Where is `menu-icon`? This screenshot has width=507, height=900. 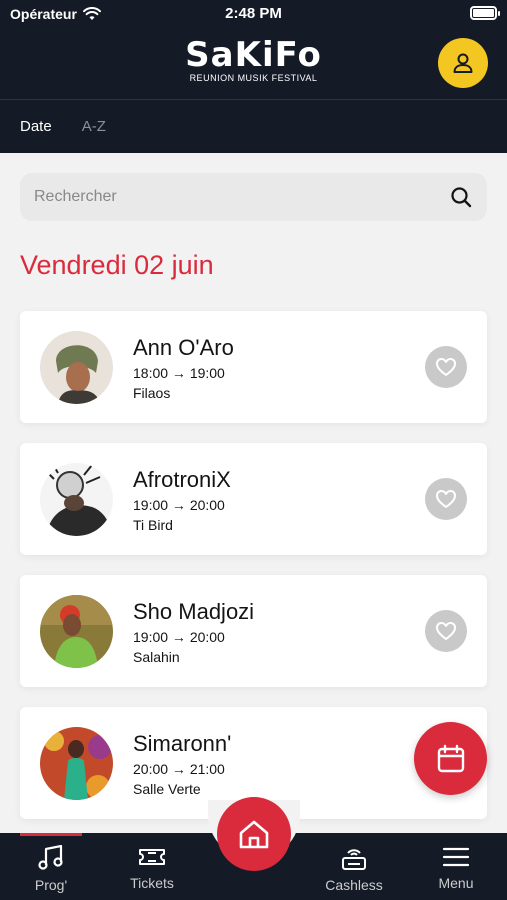
menu-icon is located at coordinates (456, 857).